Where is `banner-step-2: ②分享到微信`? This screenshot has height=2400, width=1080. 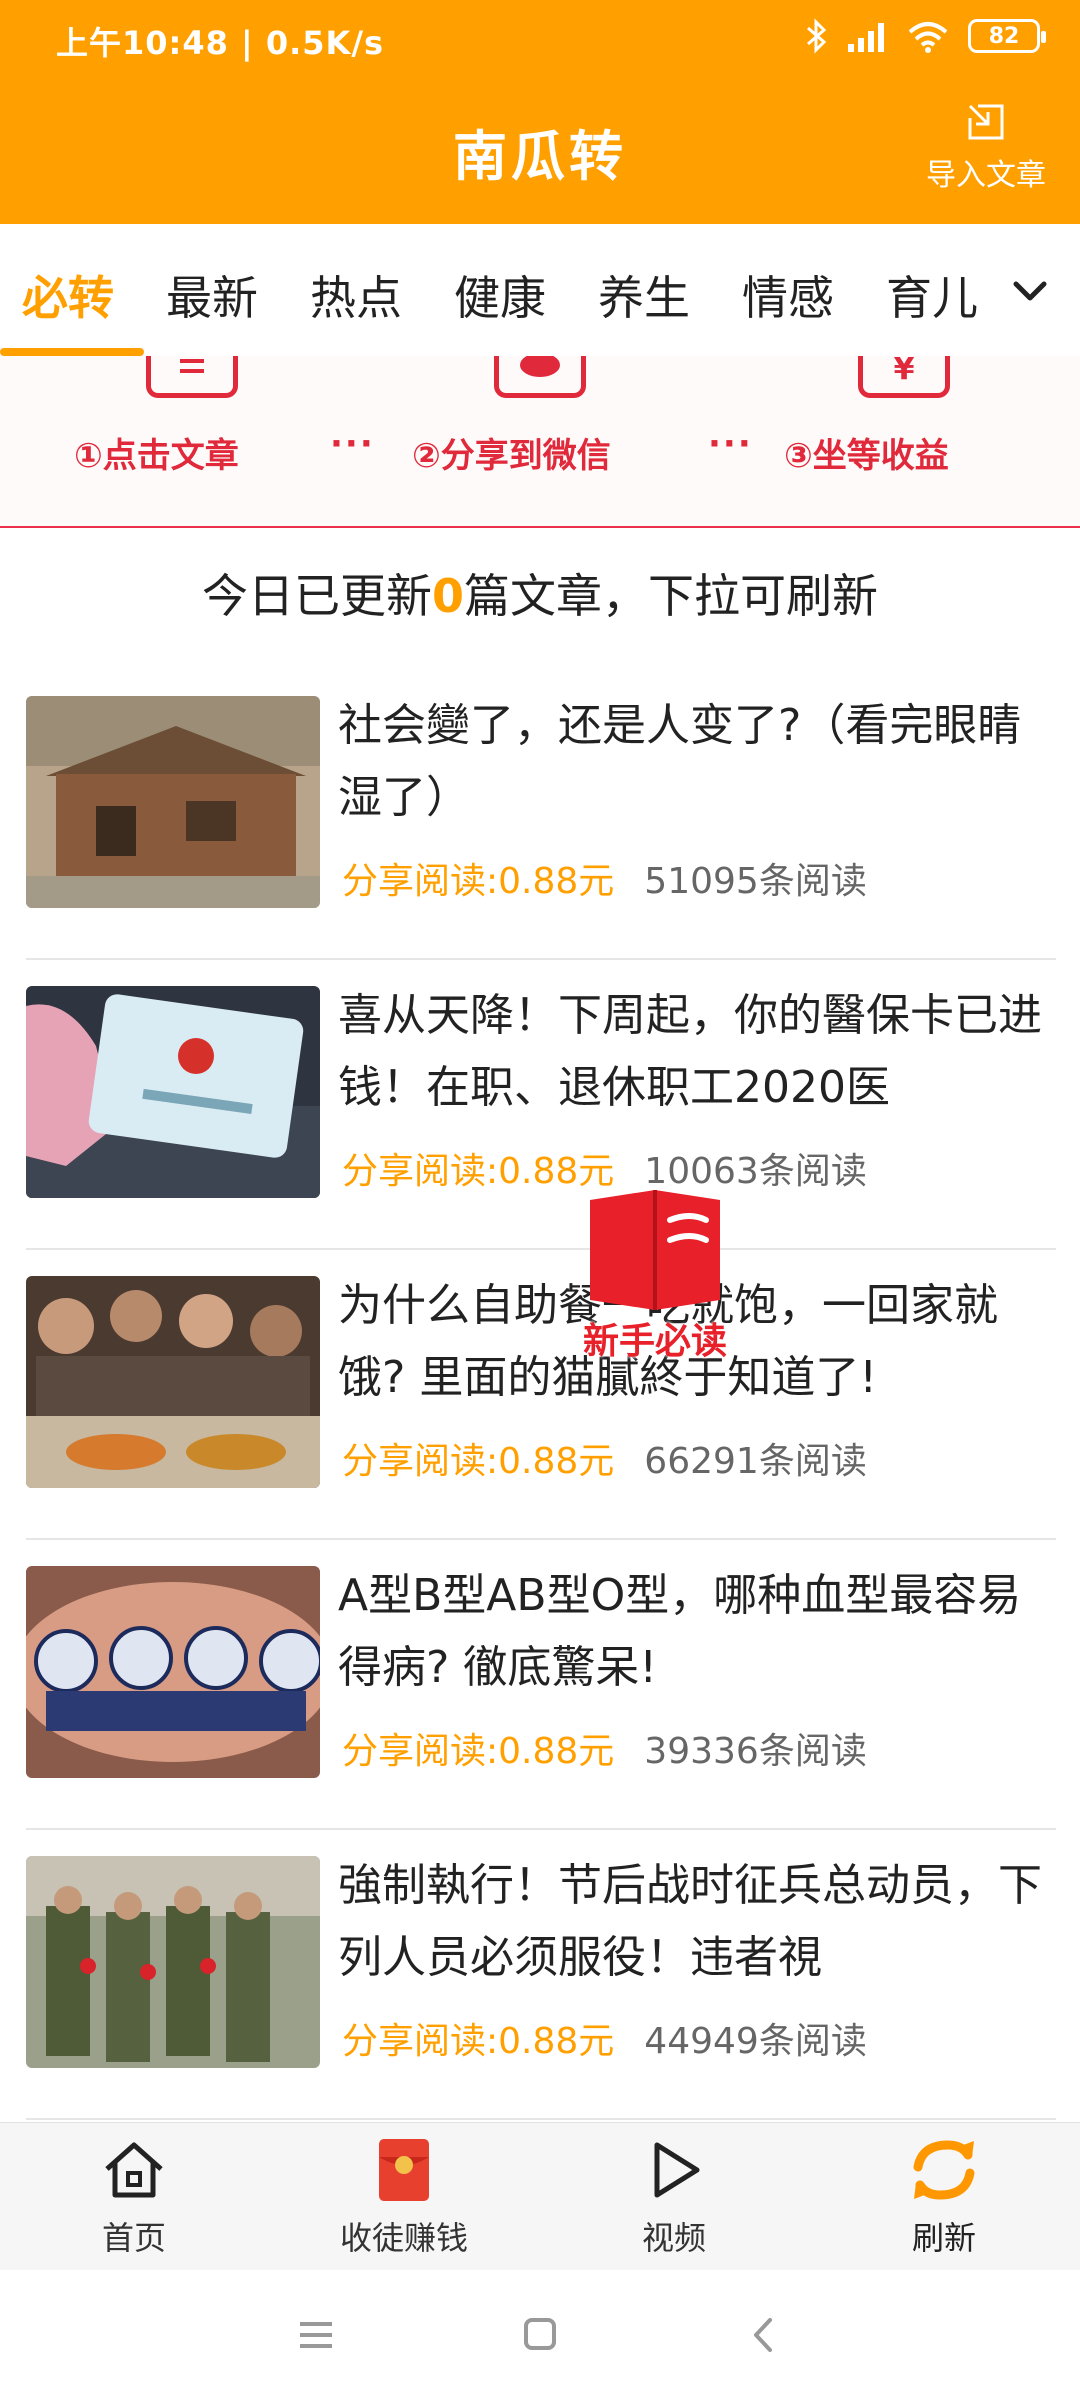
banner-step-2: ②分享到微信 is located at coordinates (511, 456).